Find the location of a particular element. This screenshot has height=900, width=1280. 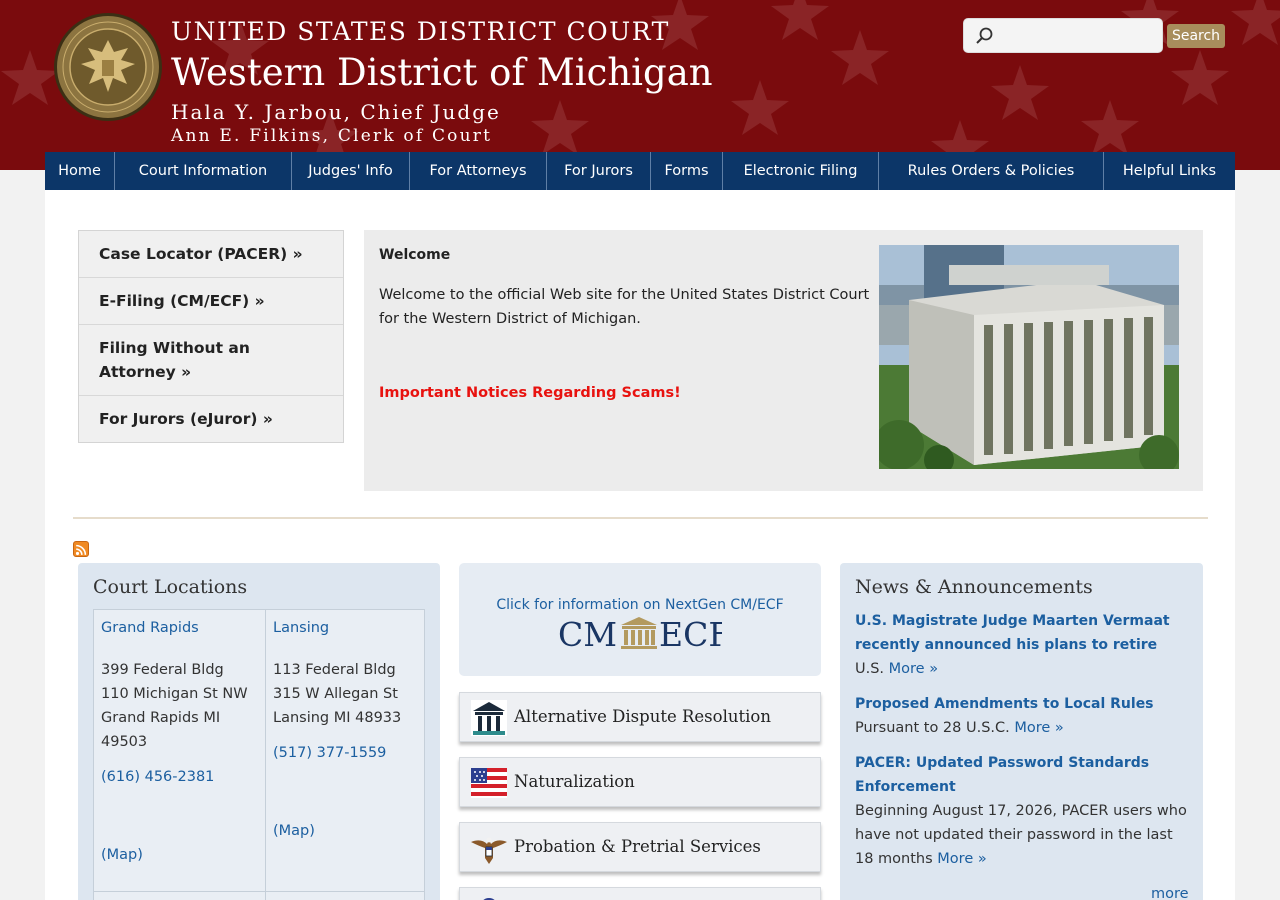

us-flag-icon is located at coordinates (489, 783).